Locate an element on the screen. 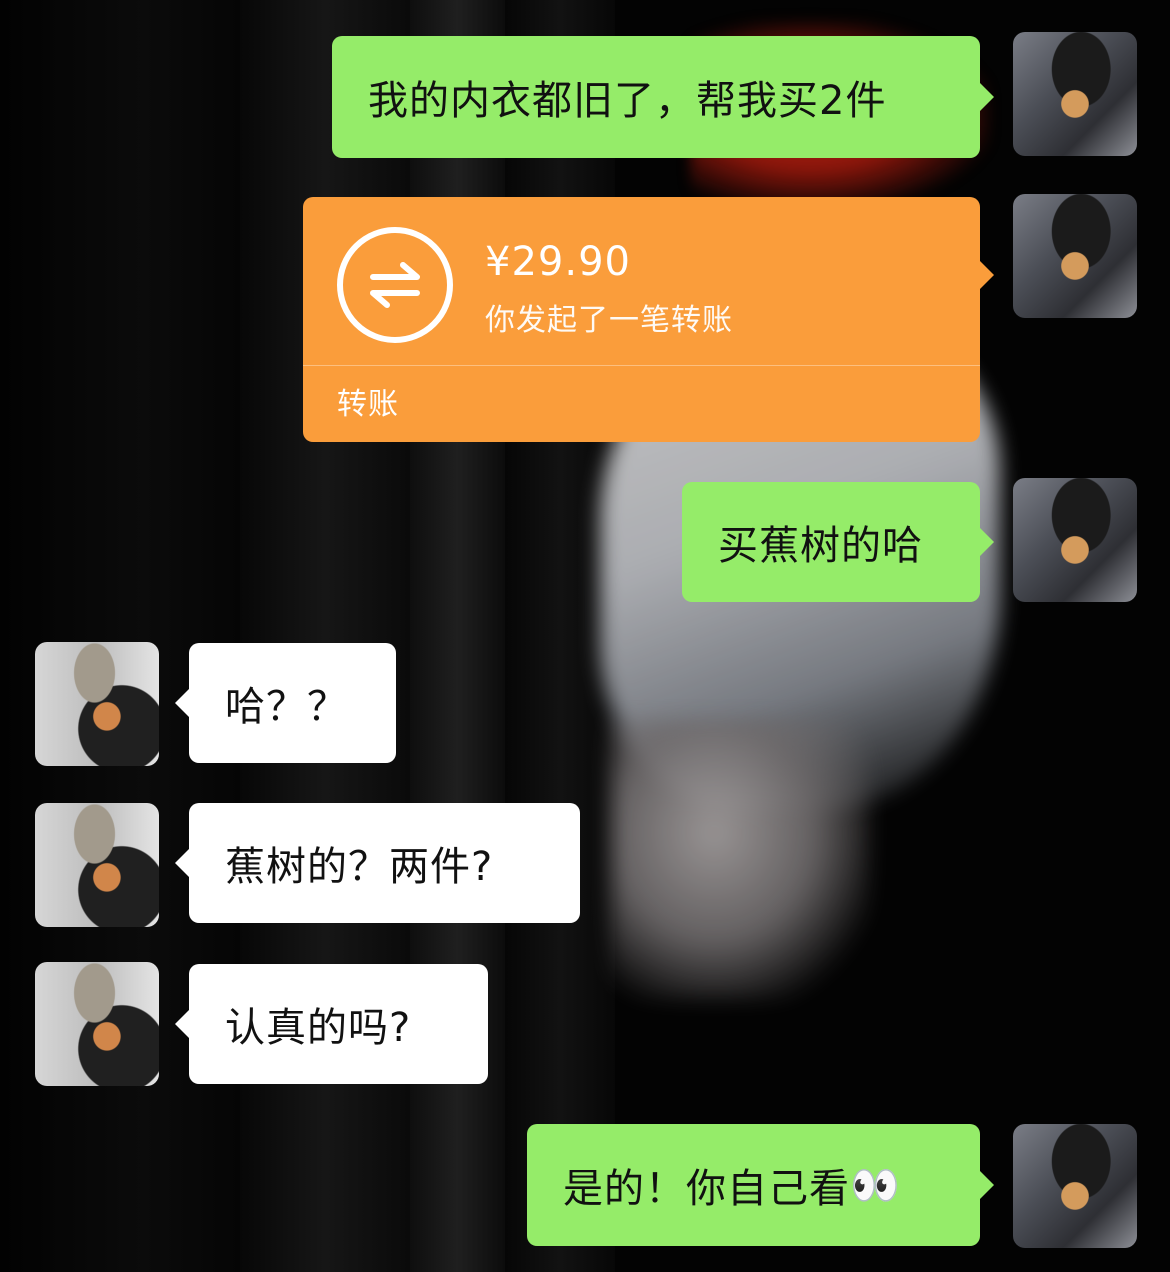 Image resolution: width=1170 pixels, height=1272 pixels. transfer-card: ¥29.90 你发起了一笔转账 转账 is located at coordinates (648, 319).